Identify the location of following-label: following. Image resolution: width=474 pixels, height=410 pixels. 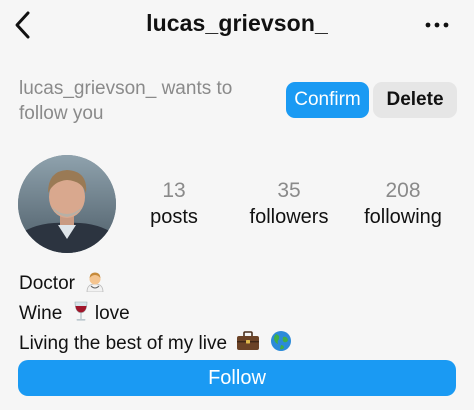
(403, 217).